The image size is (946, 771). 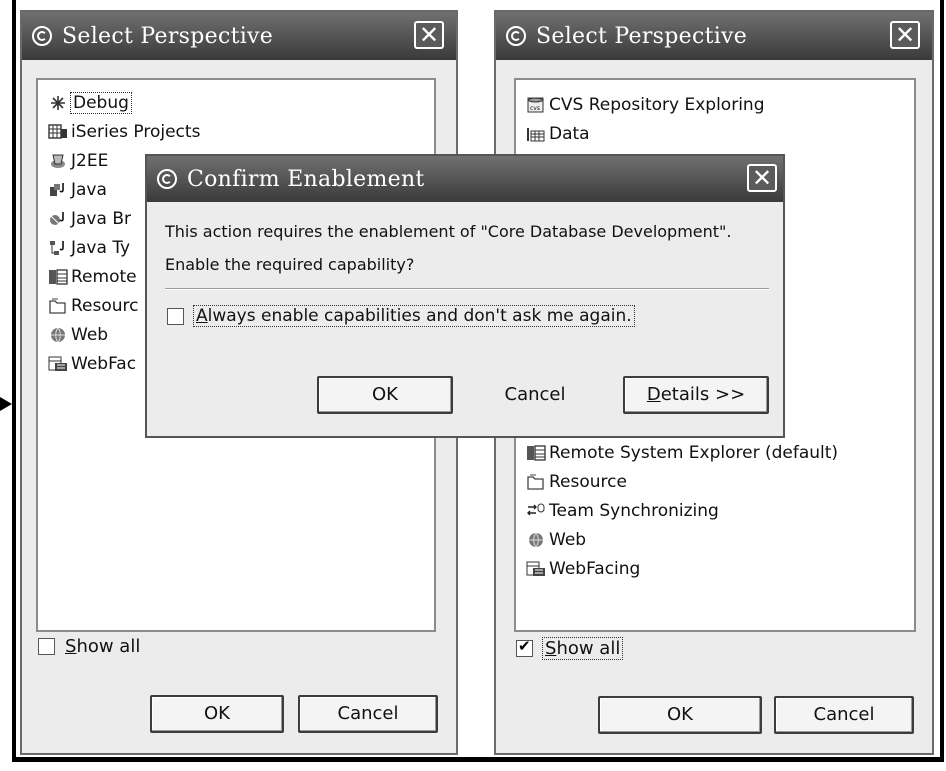 I want to click on java-browsing-icon, so click(x=58, y=219).